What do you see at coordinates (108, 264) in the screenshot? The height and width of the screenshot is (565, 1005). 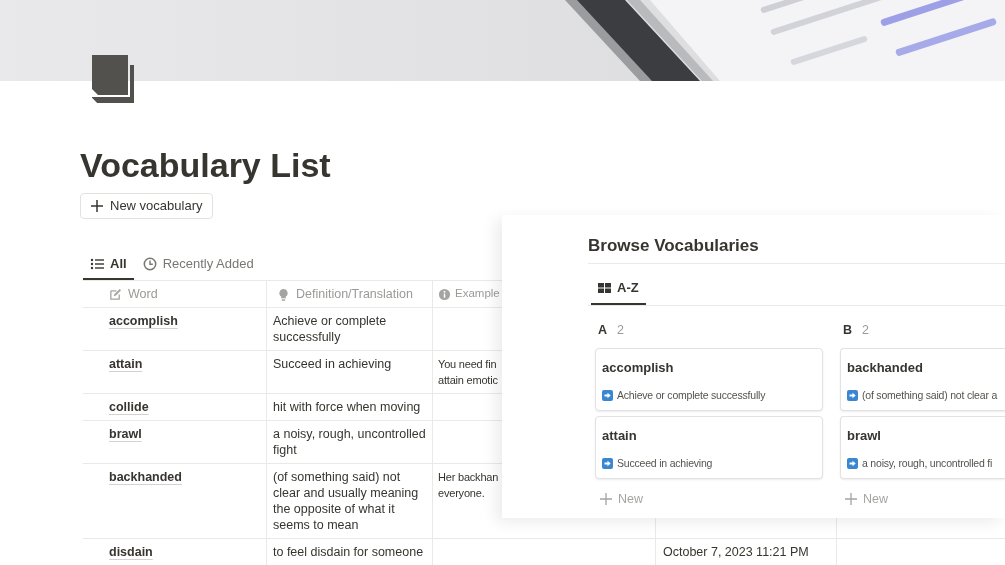 I see `view-tab: All` at bounding box center [108, 264].